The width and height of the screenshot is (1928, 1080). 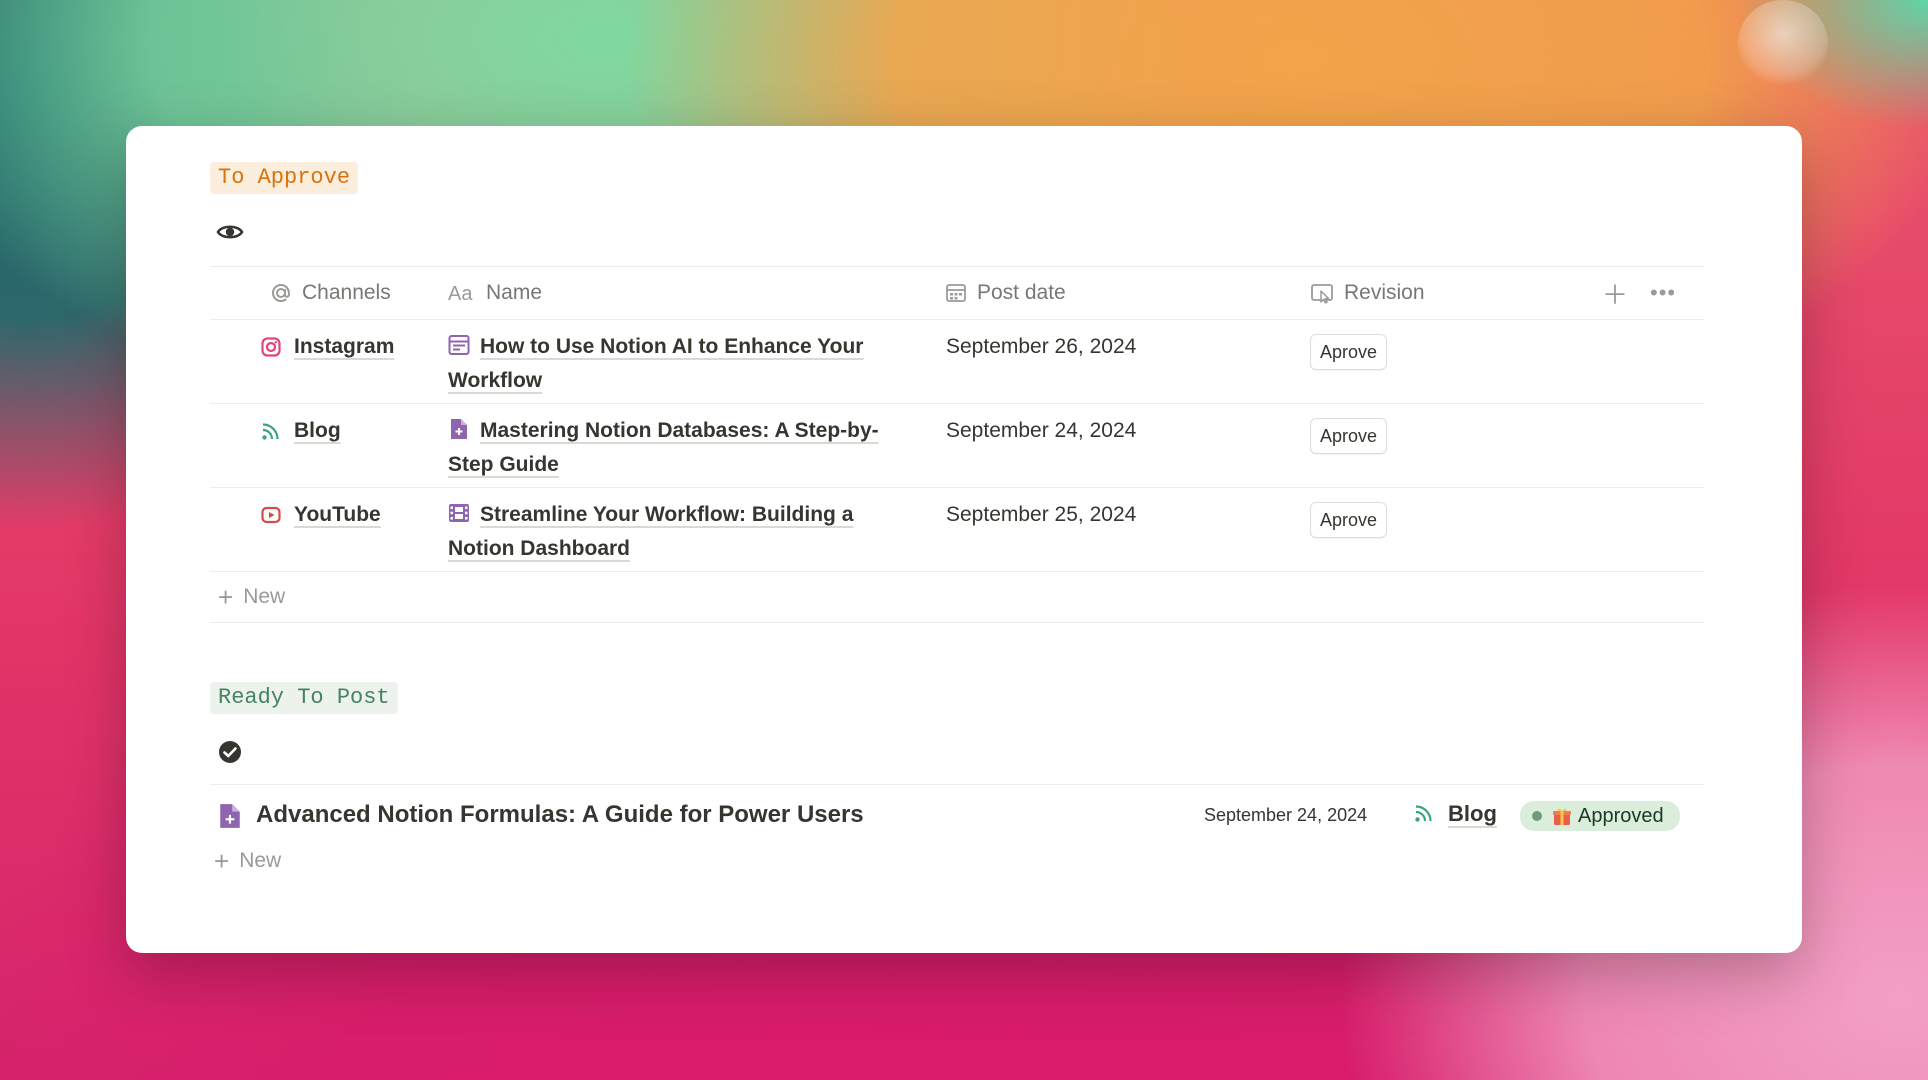 What do you see at coordinates (1041, 431) in the screenshot?
I see `post-date-cell: September 24, 2024` at bounding box center [1041, 431].